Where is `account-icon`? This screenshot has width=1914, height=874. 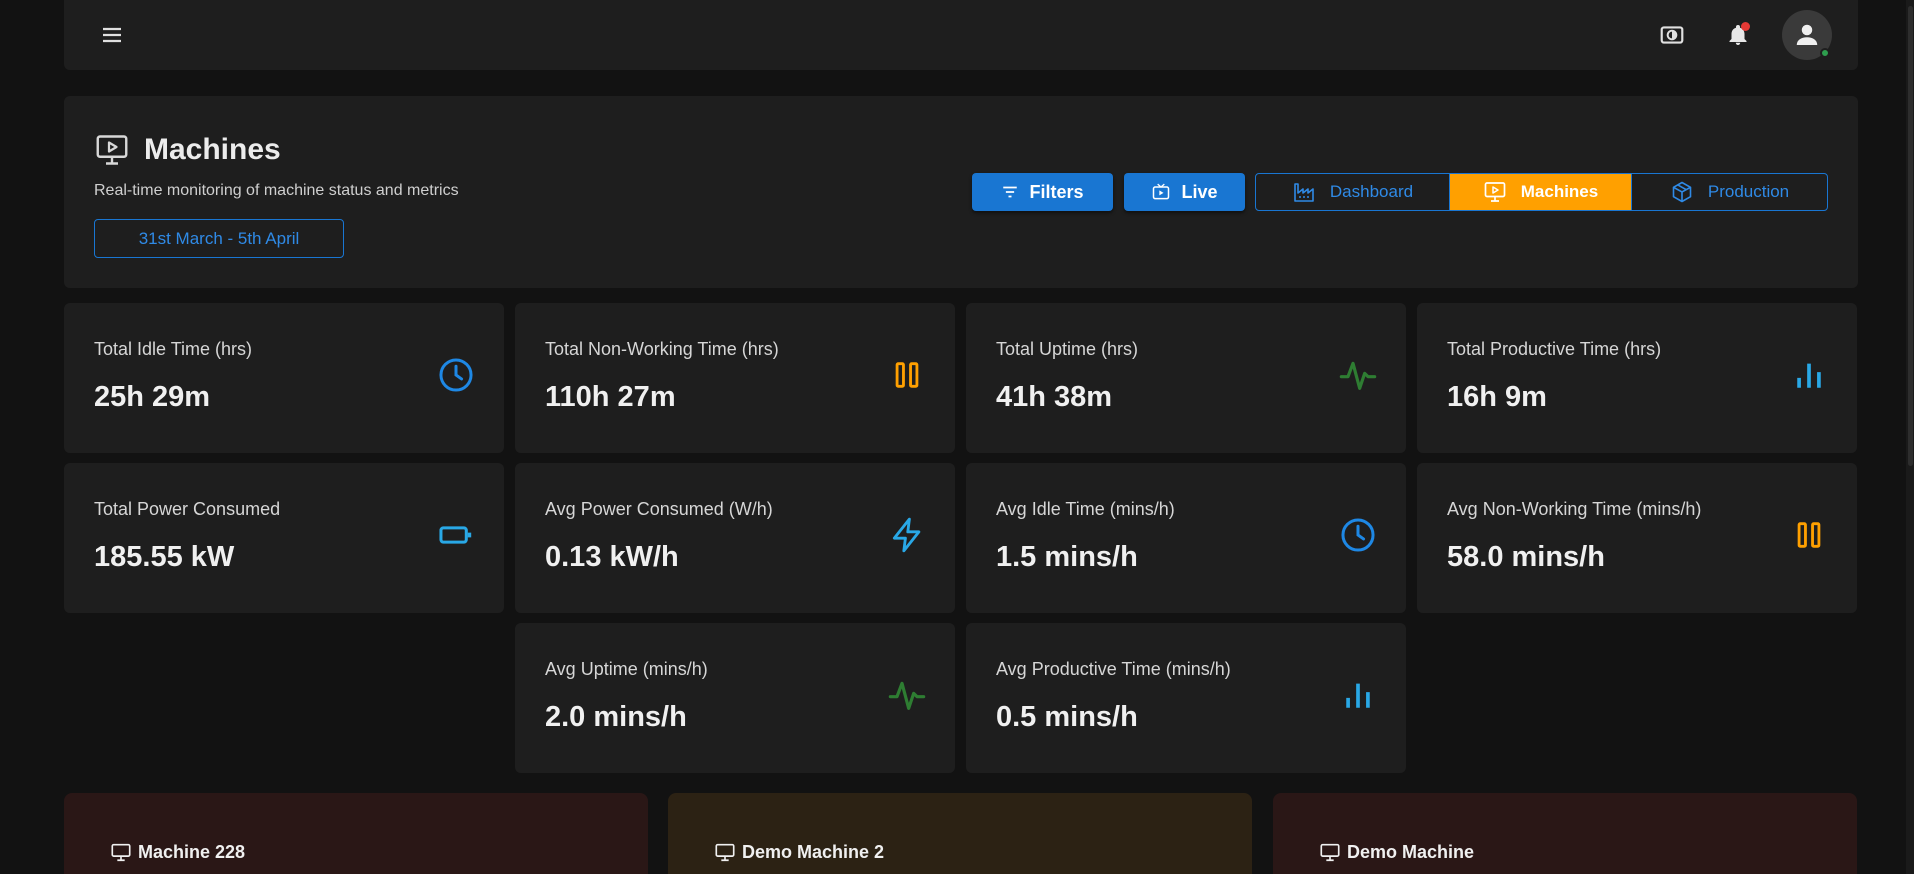 account-icon is located at coordinates (1807, 34).